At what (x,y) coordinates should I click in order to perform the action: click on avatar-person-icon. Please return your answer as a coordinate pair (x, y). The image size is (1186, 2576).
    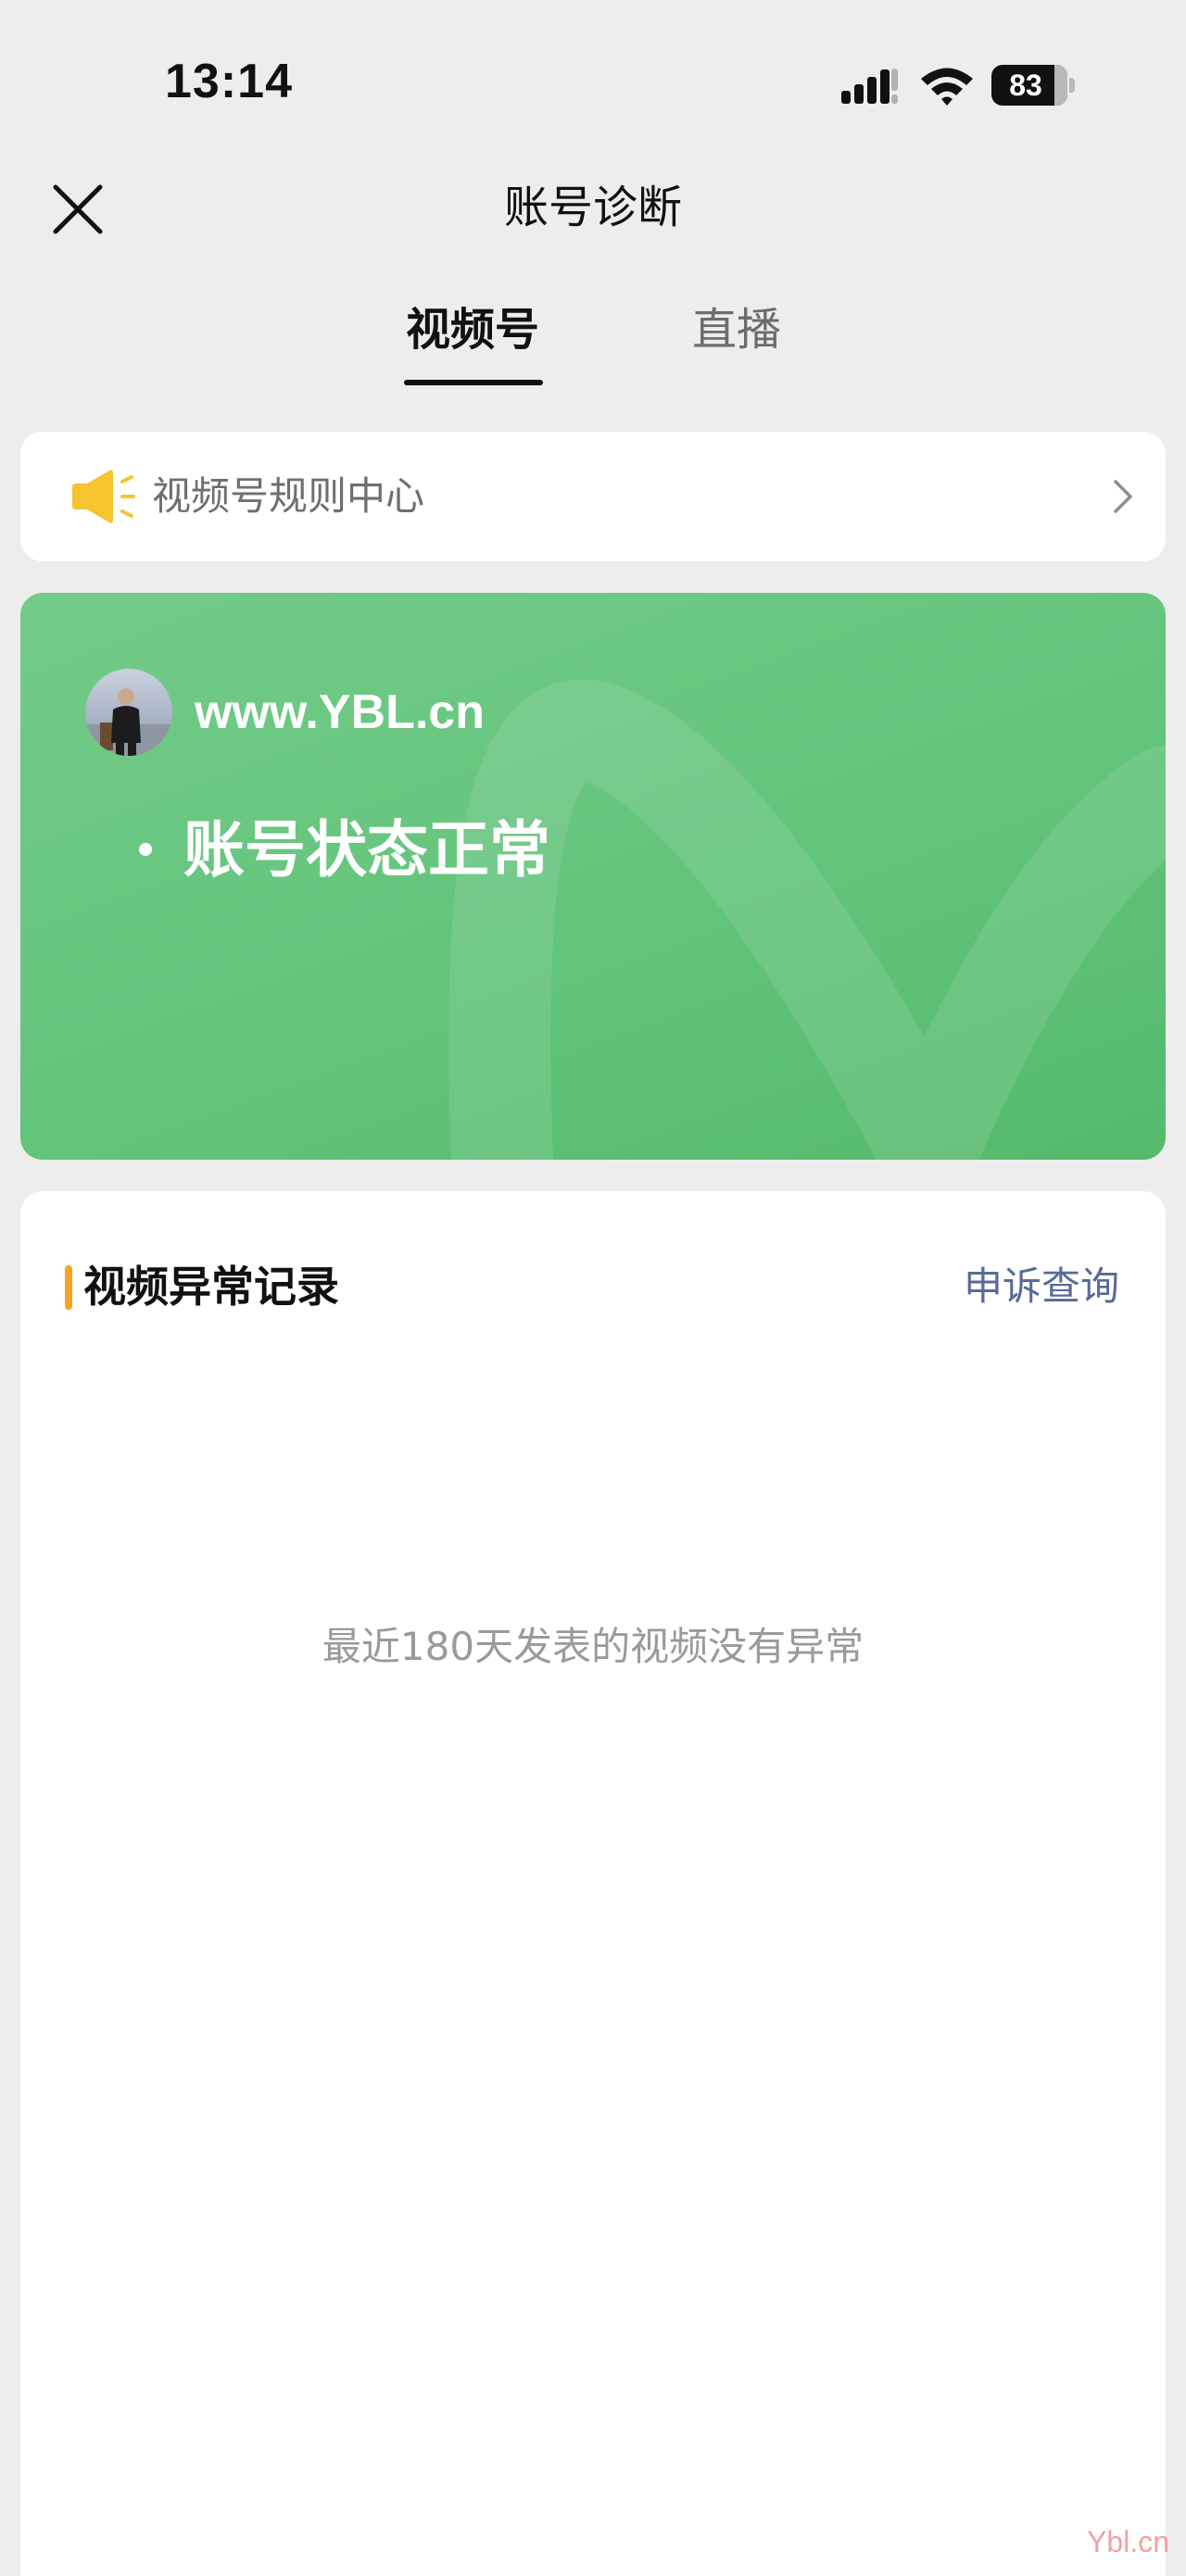
    Looking at the image, I should click on (128, 722).